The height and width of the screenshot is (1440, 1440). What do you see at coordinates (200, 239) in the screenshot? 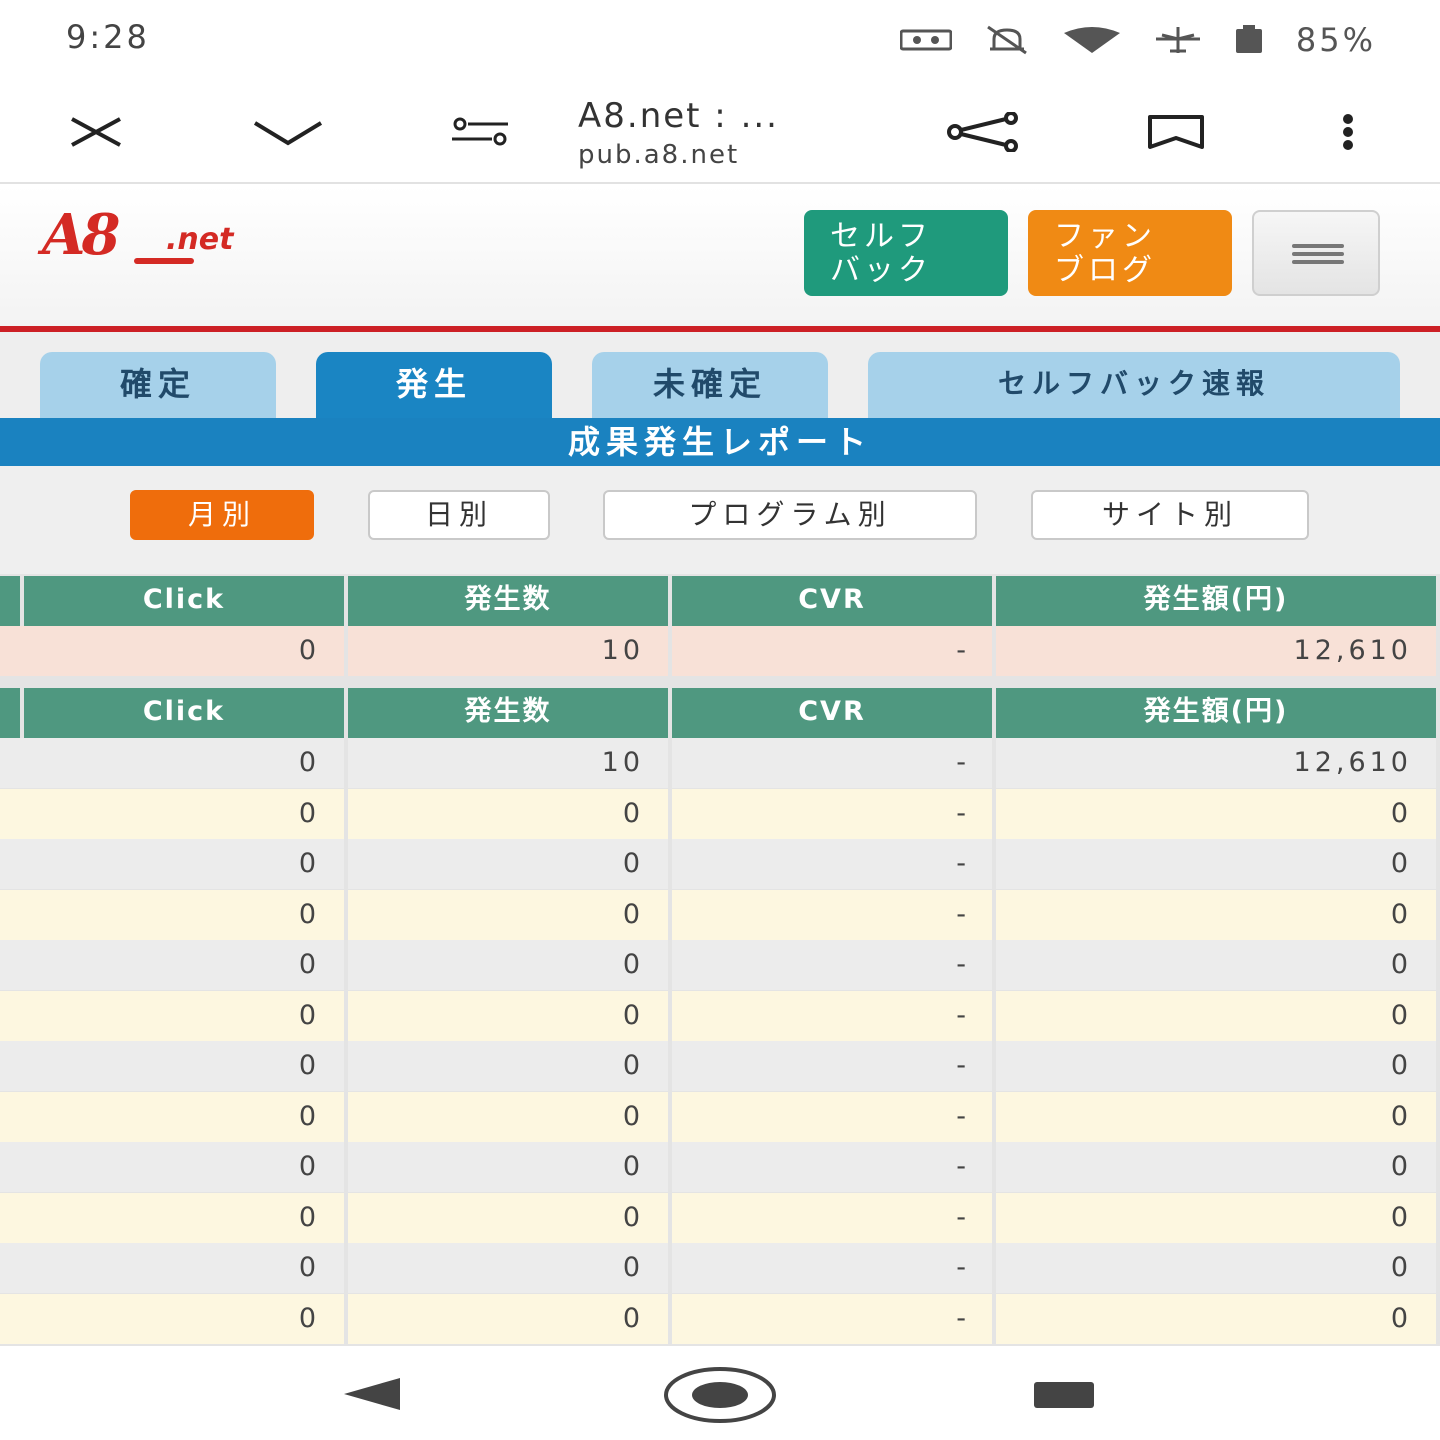
I see `logo-net-mark: .net` at bounding box center [200, 239].